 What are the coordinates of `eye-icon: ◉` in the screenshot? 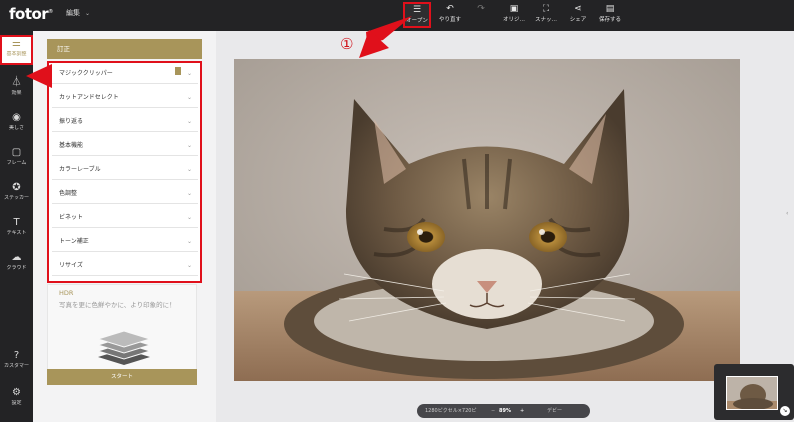 It's located at (16, 117).